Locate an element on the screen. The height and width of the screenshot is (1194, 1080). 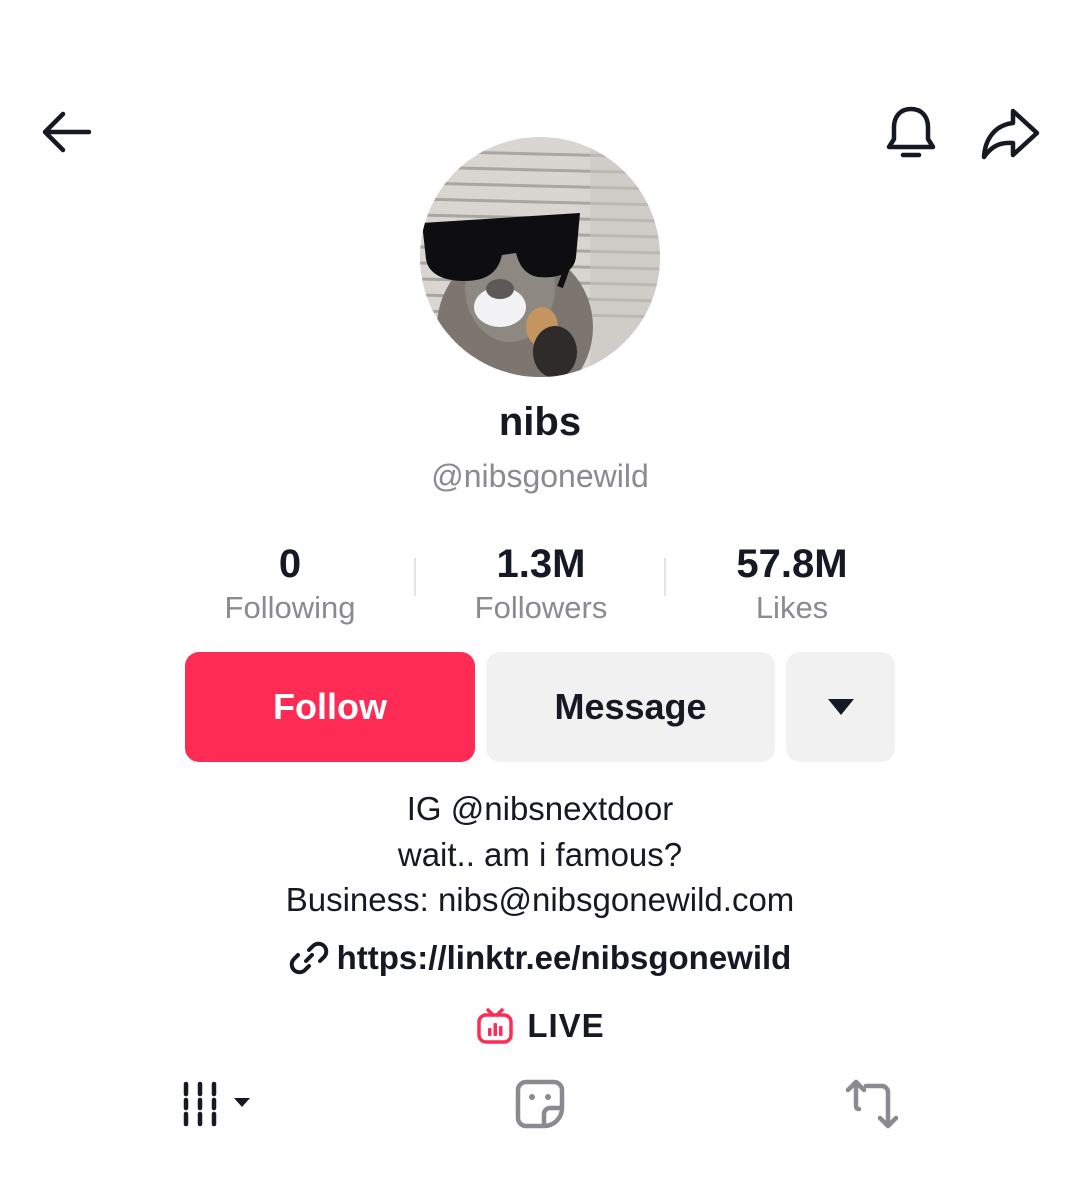
back-button is located at coordinates (65, 132).